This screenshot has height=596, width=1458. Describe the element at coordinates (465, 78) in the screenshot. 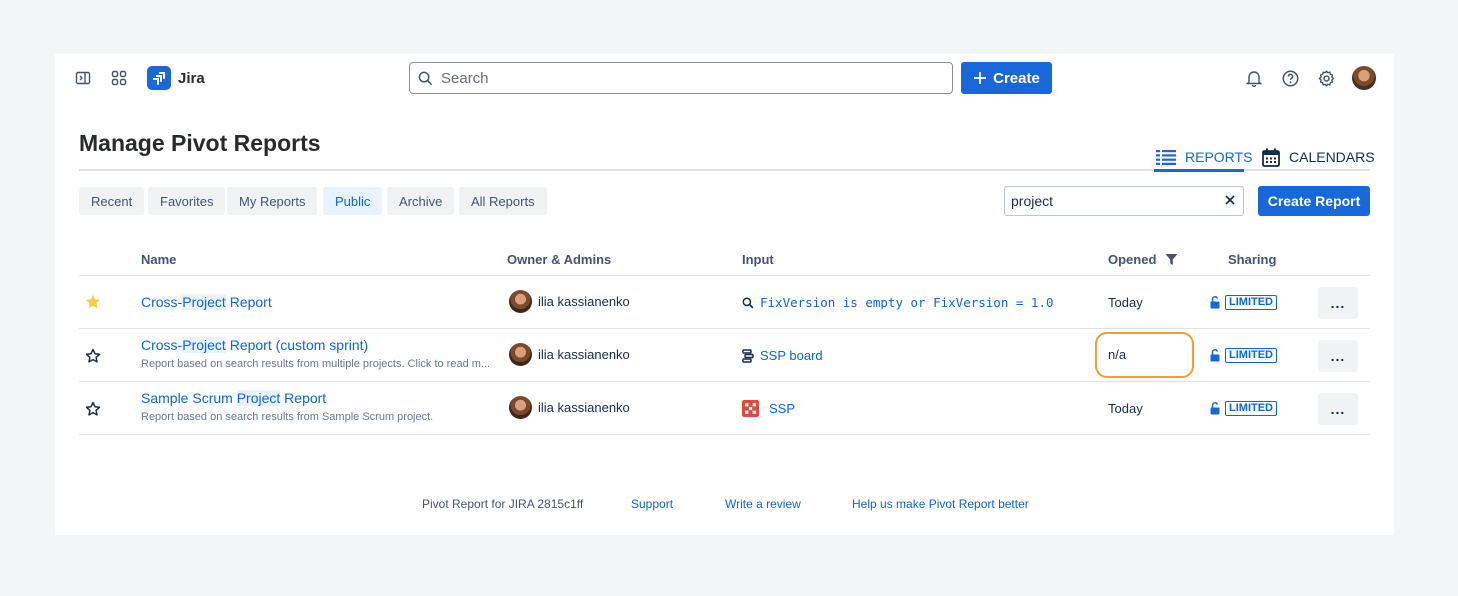

I see `search-placeholder: Search` at that location.